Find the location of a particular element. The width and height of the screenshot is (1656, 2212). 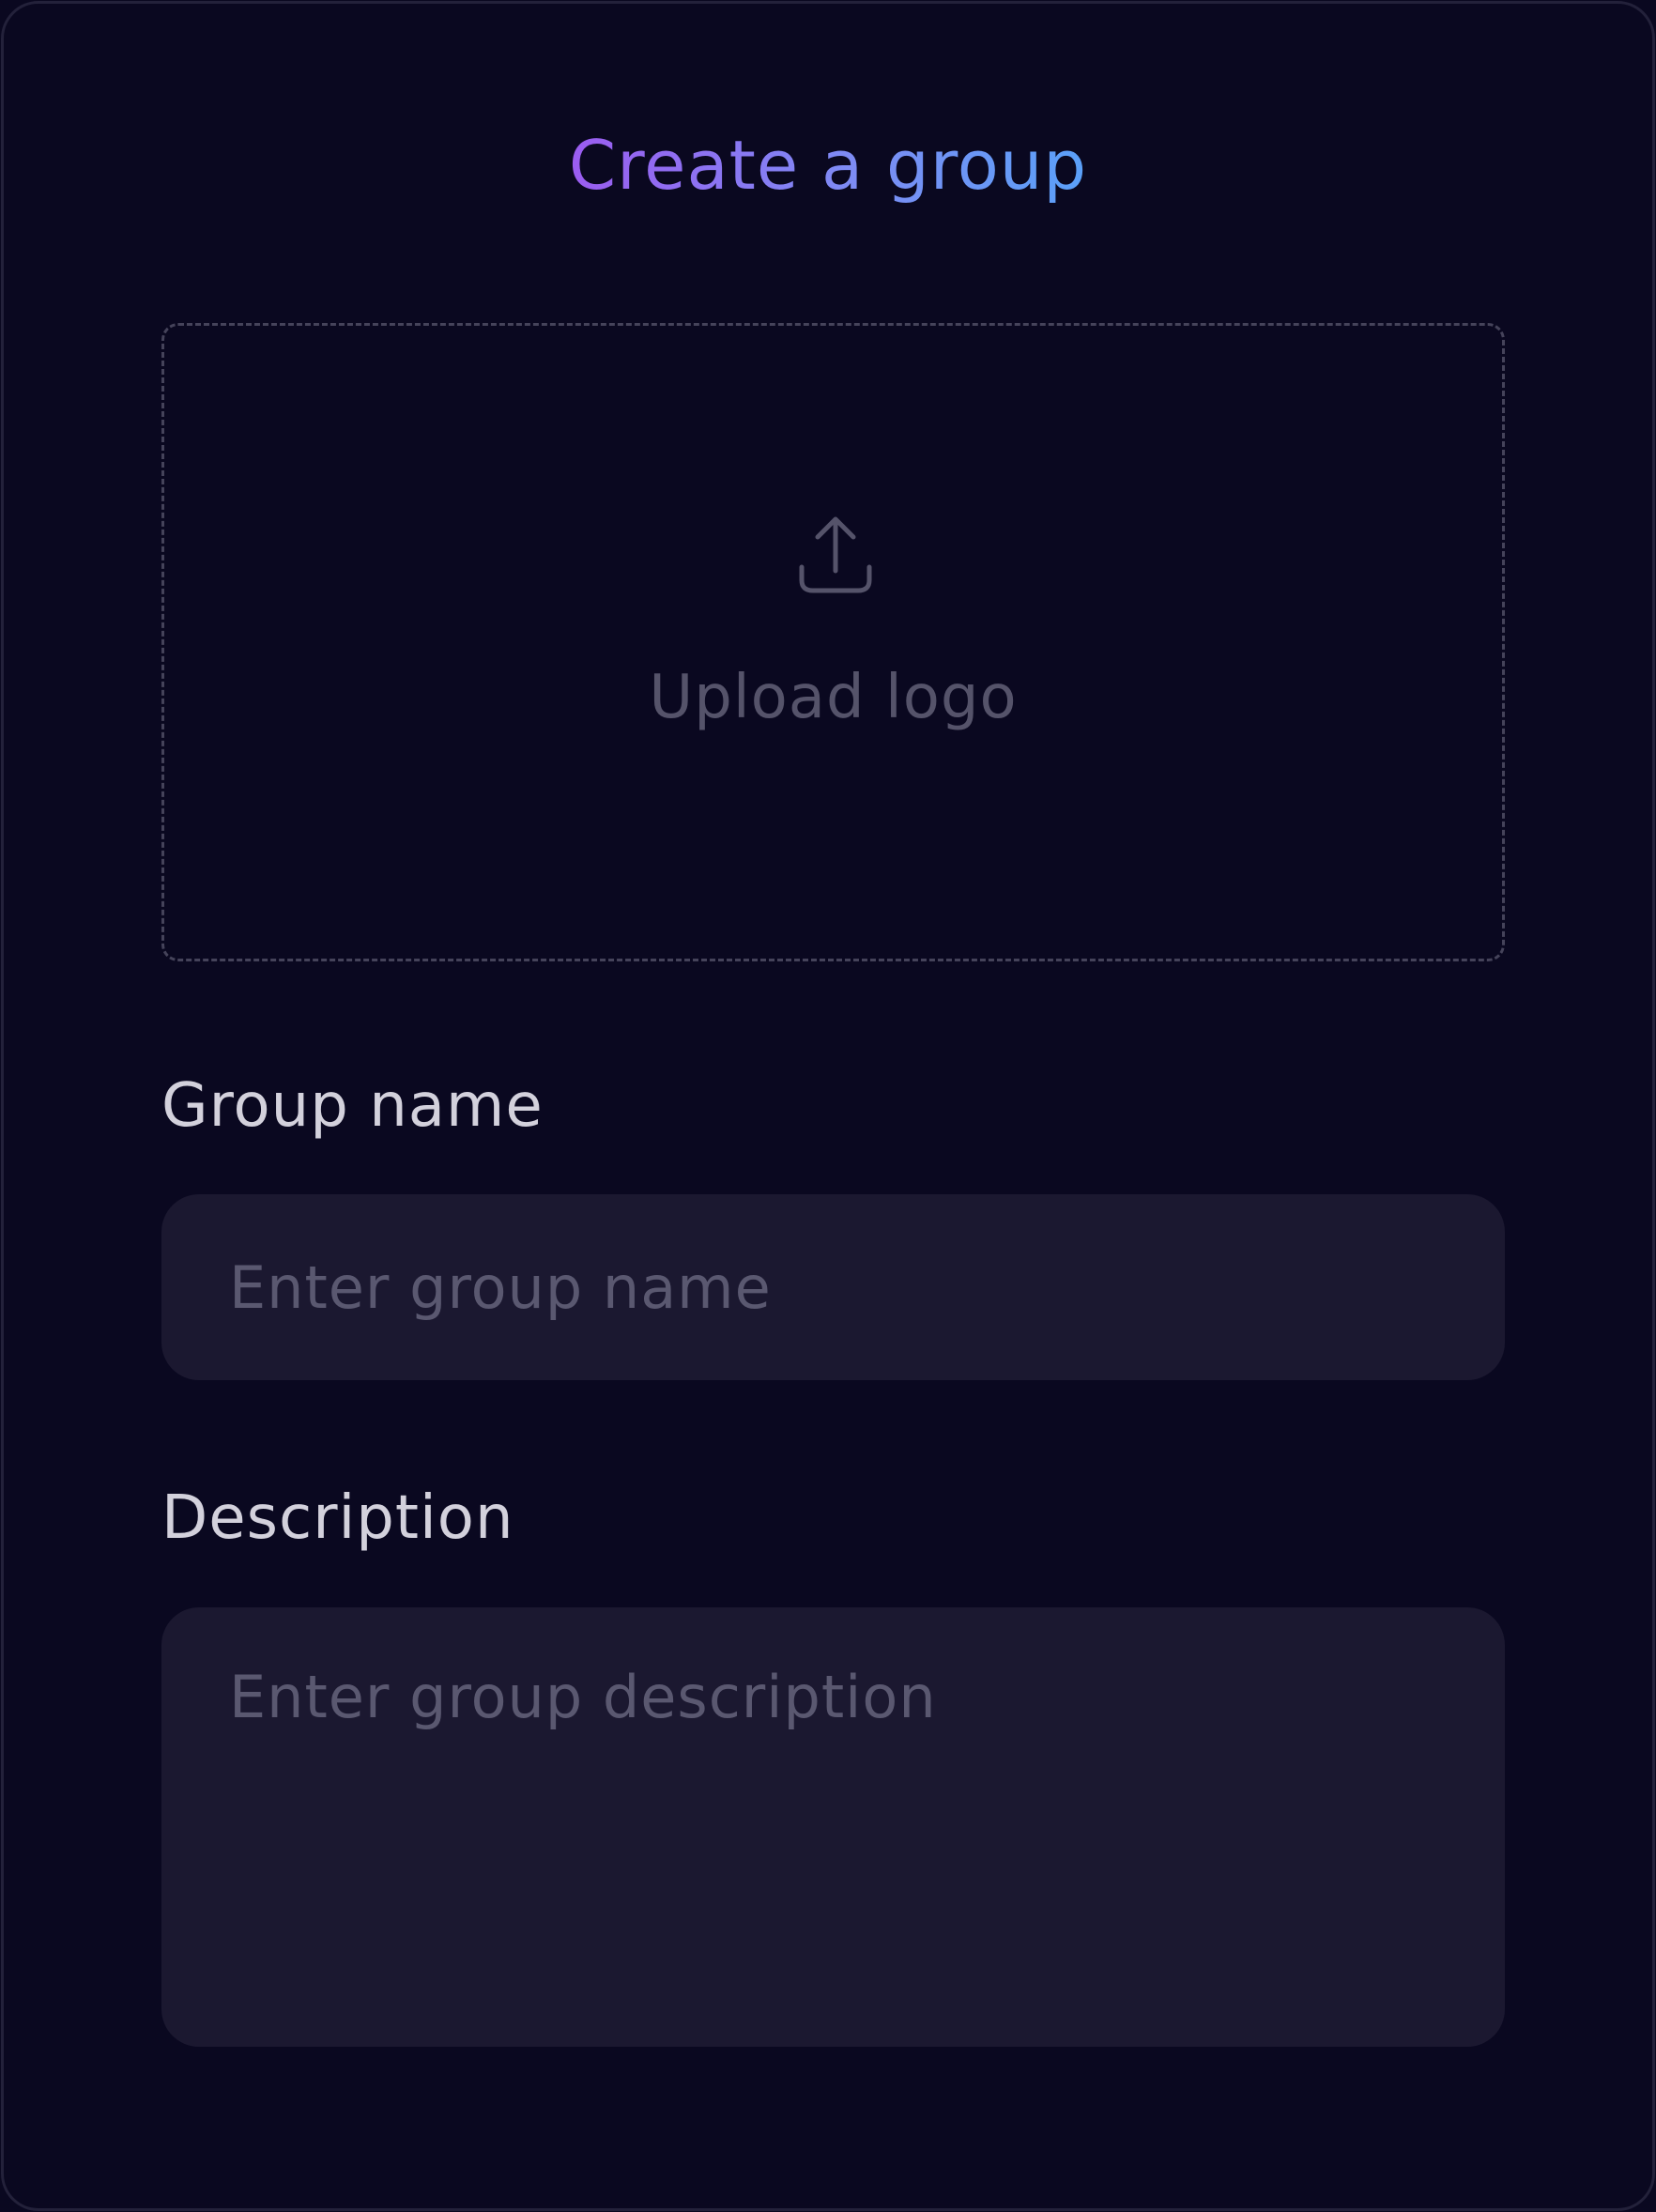

dialog-title: Create a group is located at coordinates (828, 165).